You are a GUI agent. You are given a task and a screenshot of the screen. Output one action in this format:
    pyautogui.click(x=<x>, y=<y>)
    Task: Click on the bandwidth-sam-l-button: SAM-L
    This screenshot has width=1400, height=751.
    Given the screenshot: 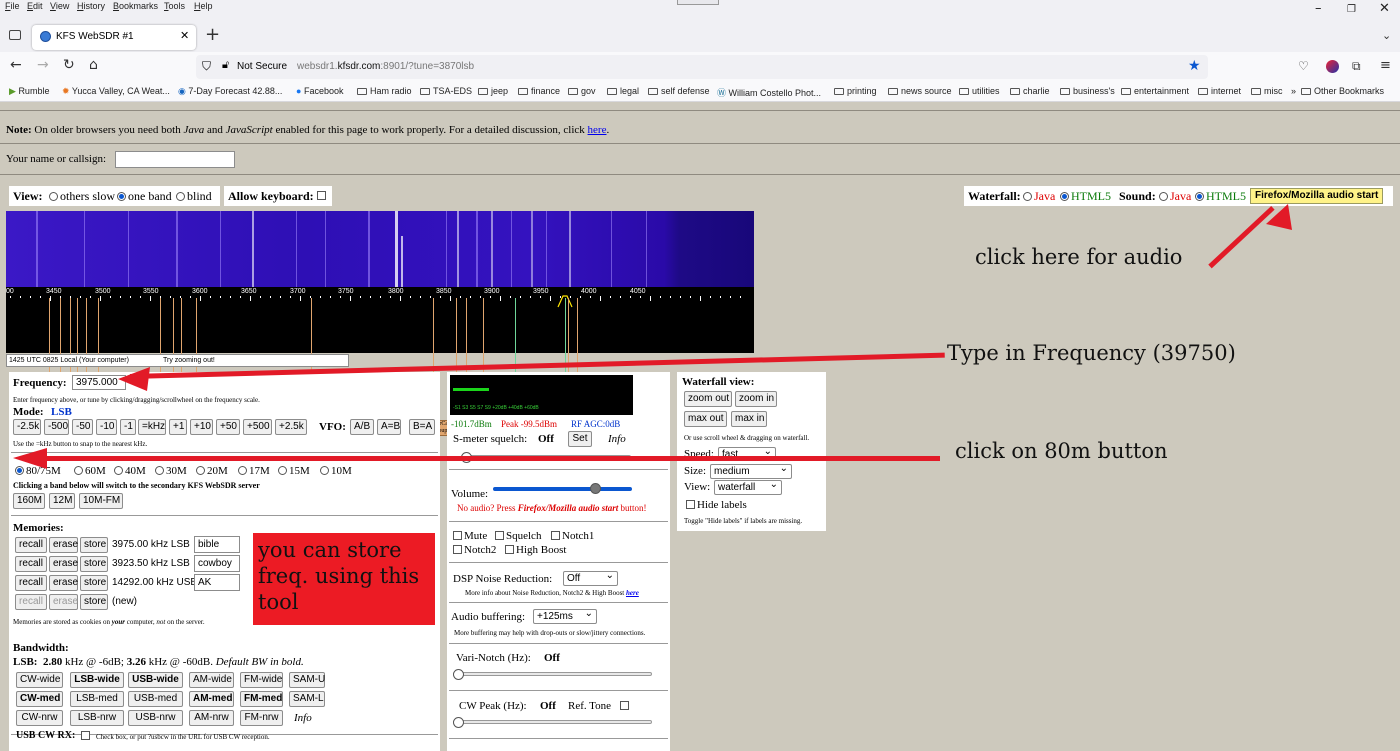 What is the action you would take?
    pyautogui.click(x=307, y=699)
    